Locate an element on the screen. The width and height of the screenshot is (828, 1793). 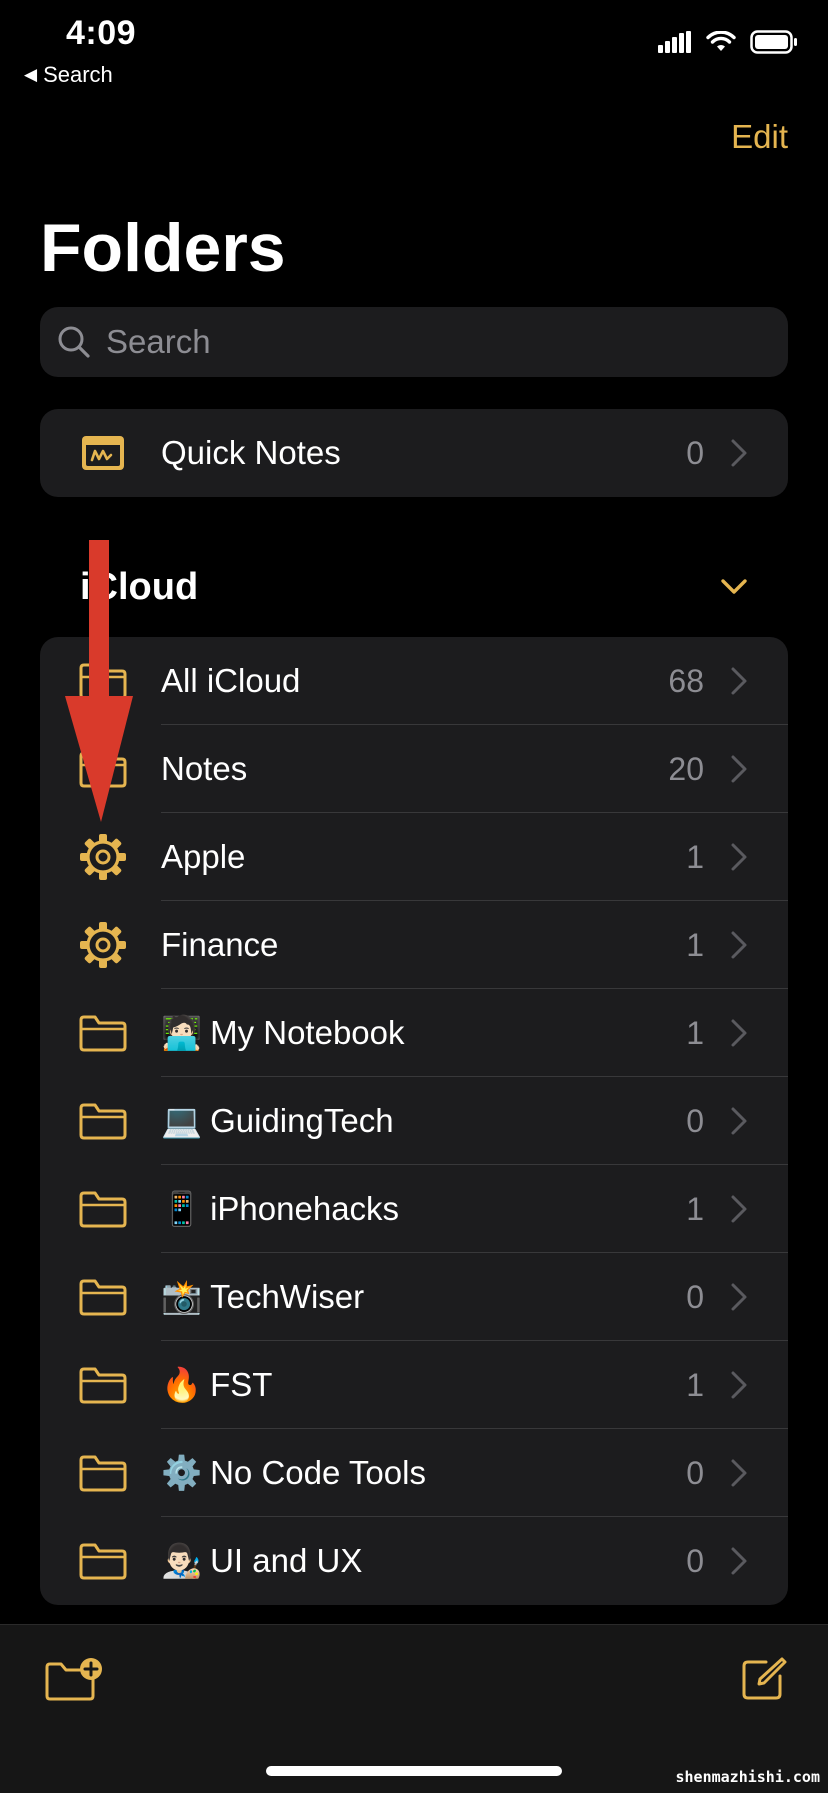
folder-row: 💻 GuidingTech 0 is located at coordinates (414, 1121).